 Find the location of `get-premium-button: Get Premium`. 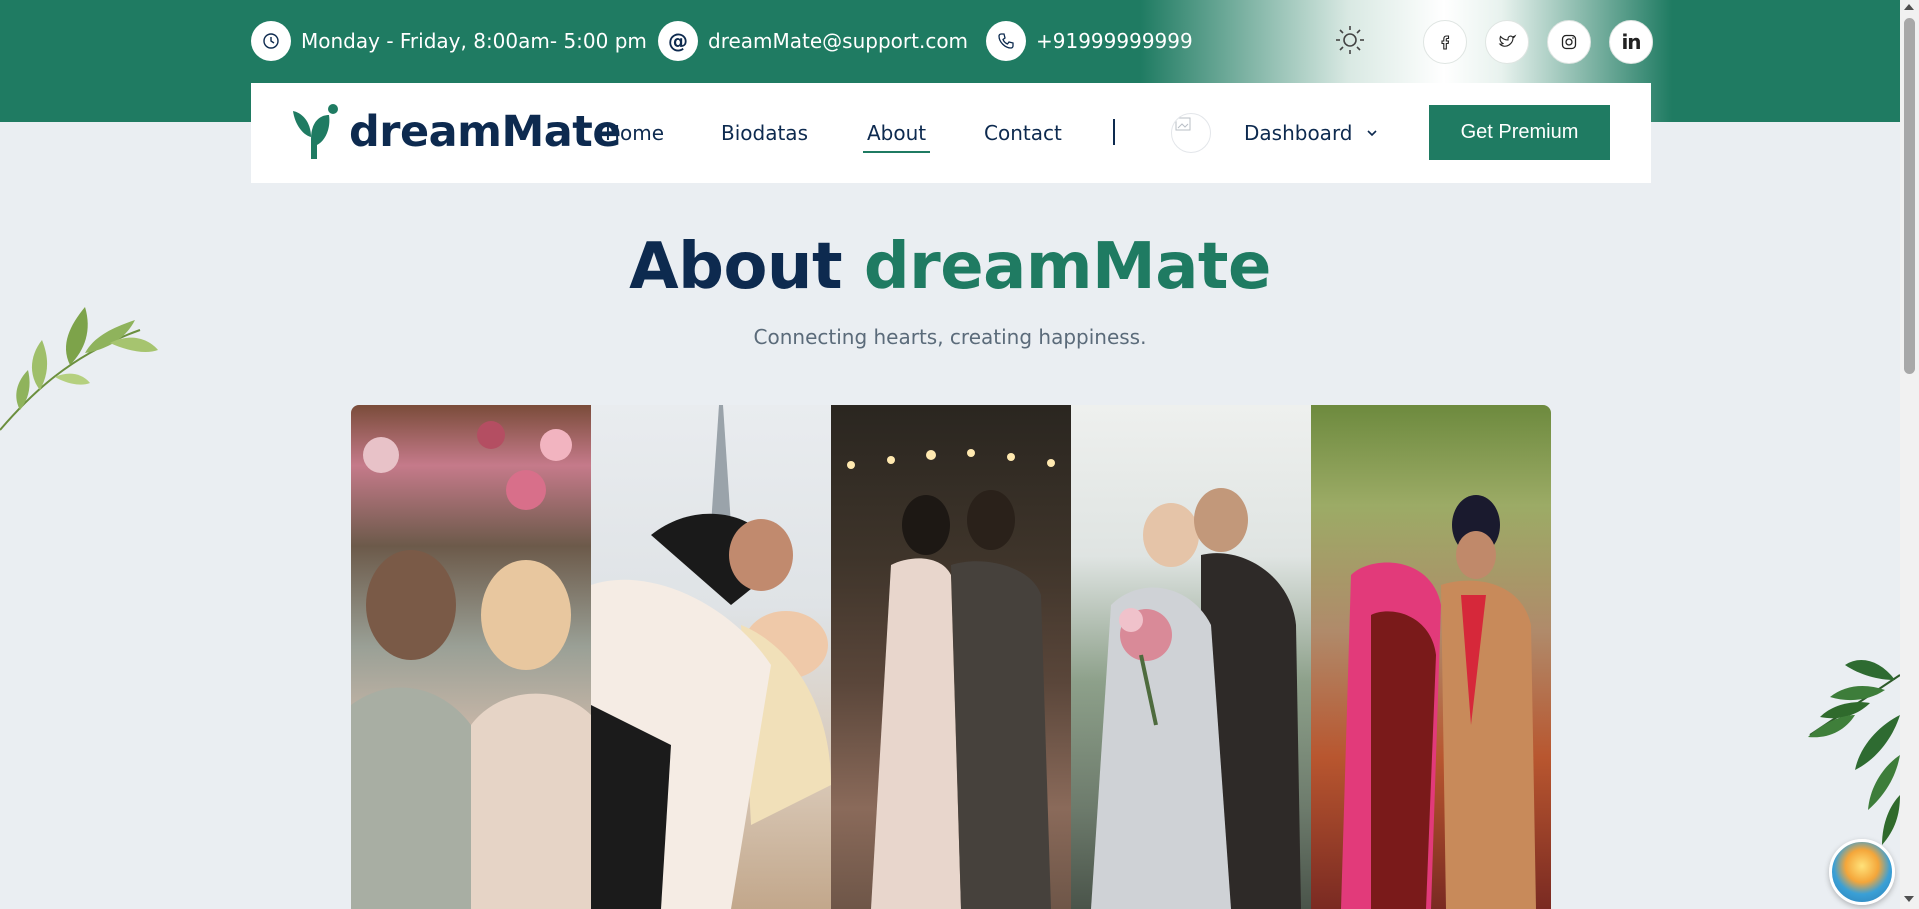

get-premium-button: Get Premium is located at coordinates (1519, 132).